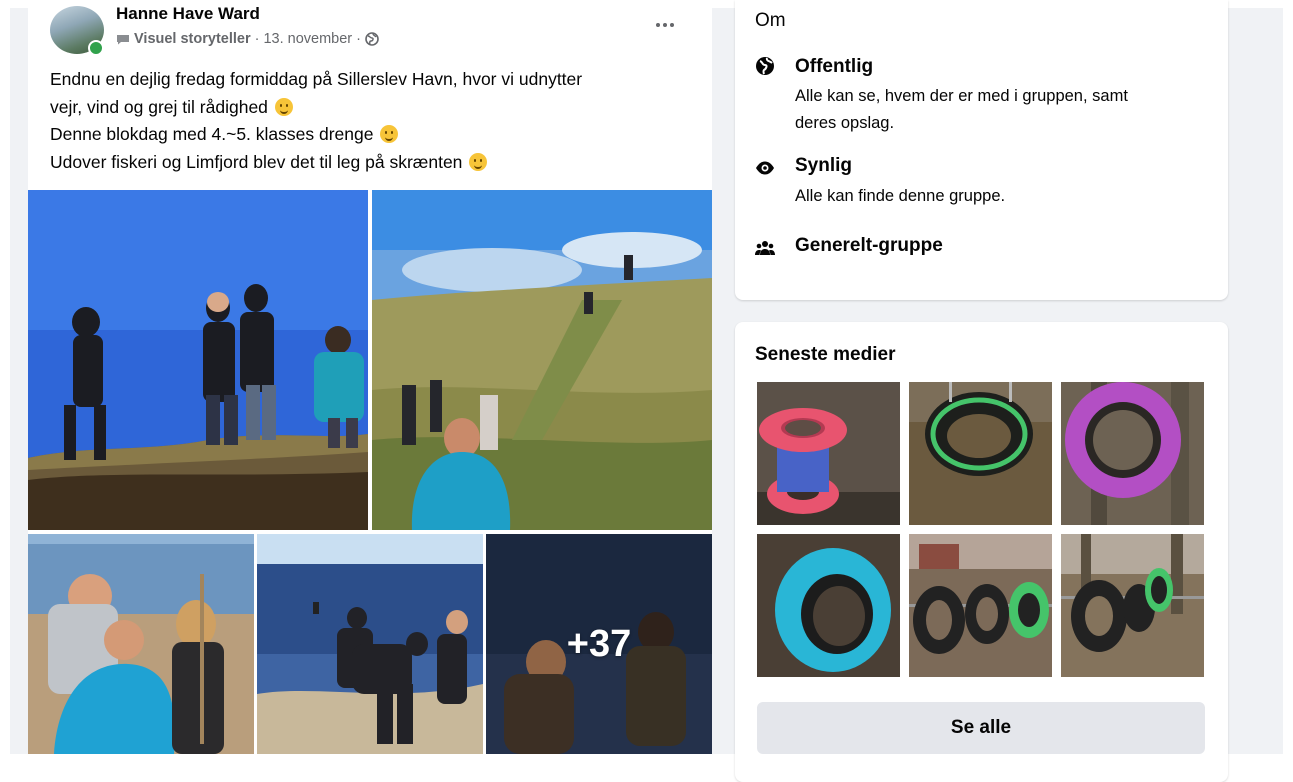 The image size is (1293, 782). Describe the element at coordinates (1132, 605) in the screenshot. I see `media-thumb-hanging-tires` at that location.